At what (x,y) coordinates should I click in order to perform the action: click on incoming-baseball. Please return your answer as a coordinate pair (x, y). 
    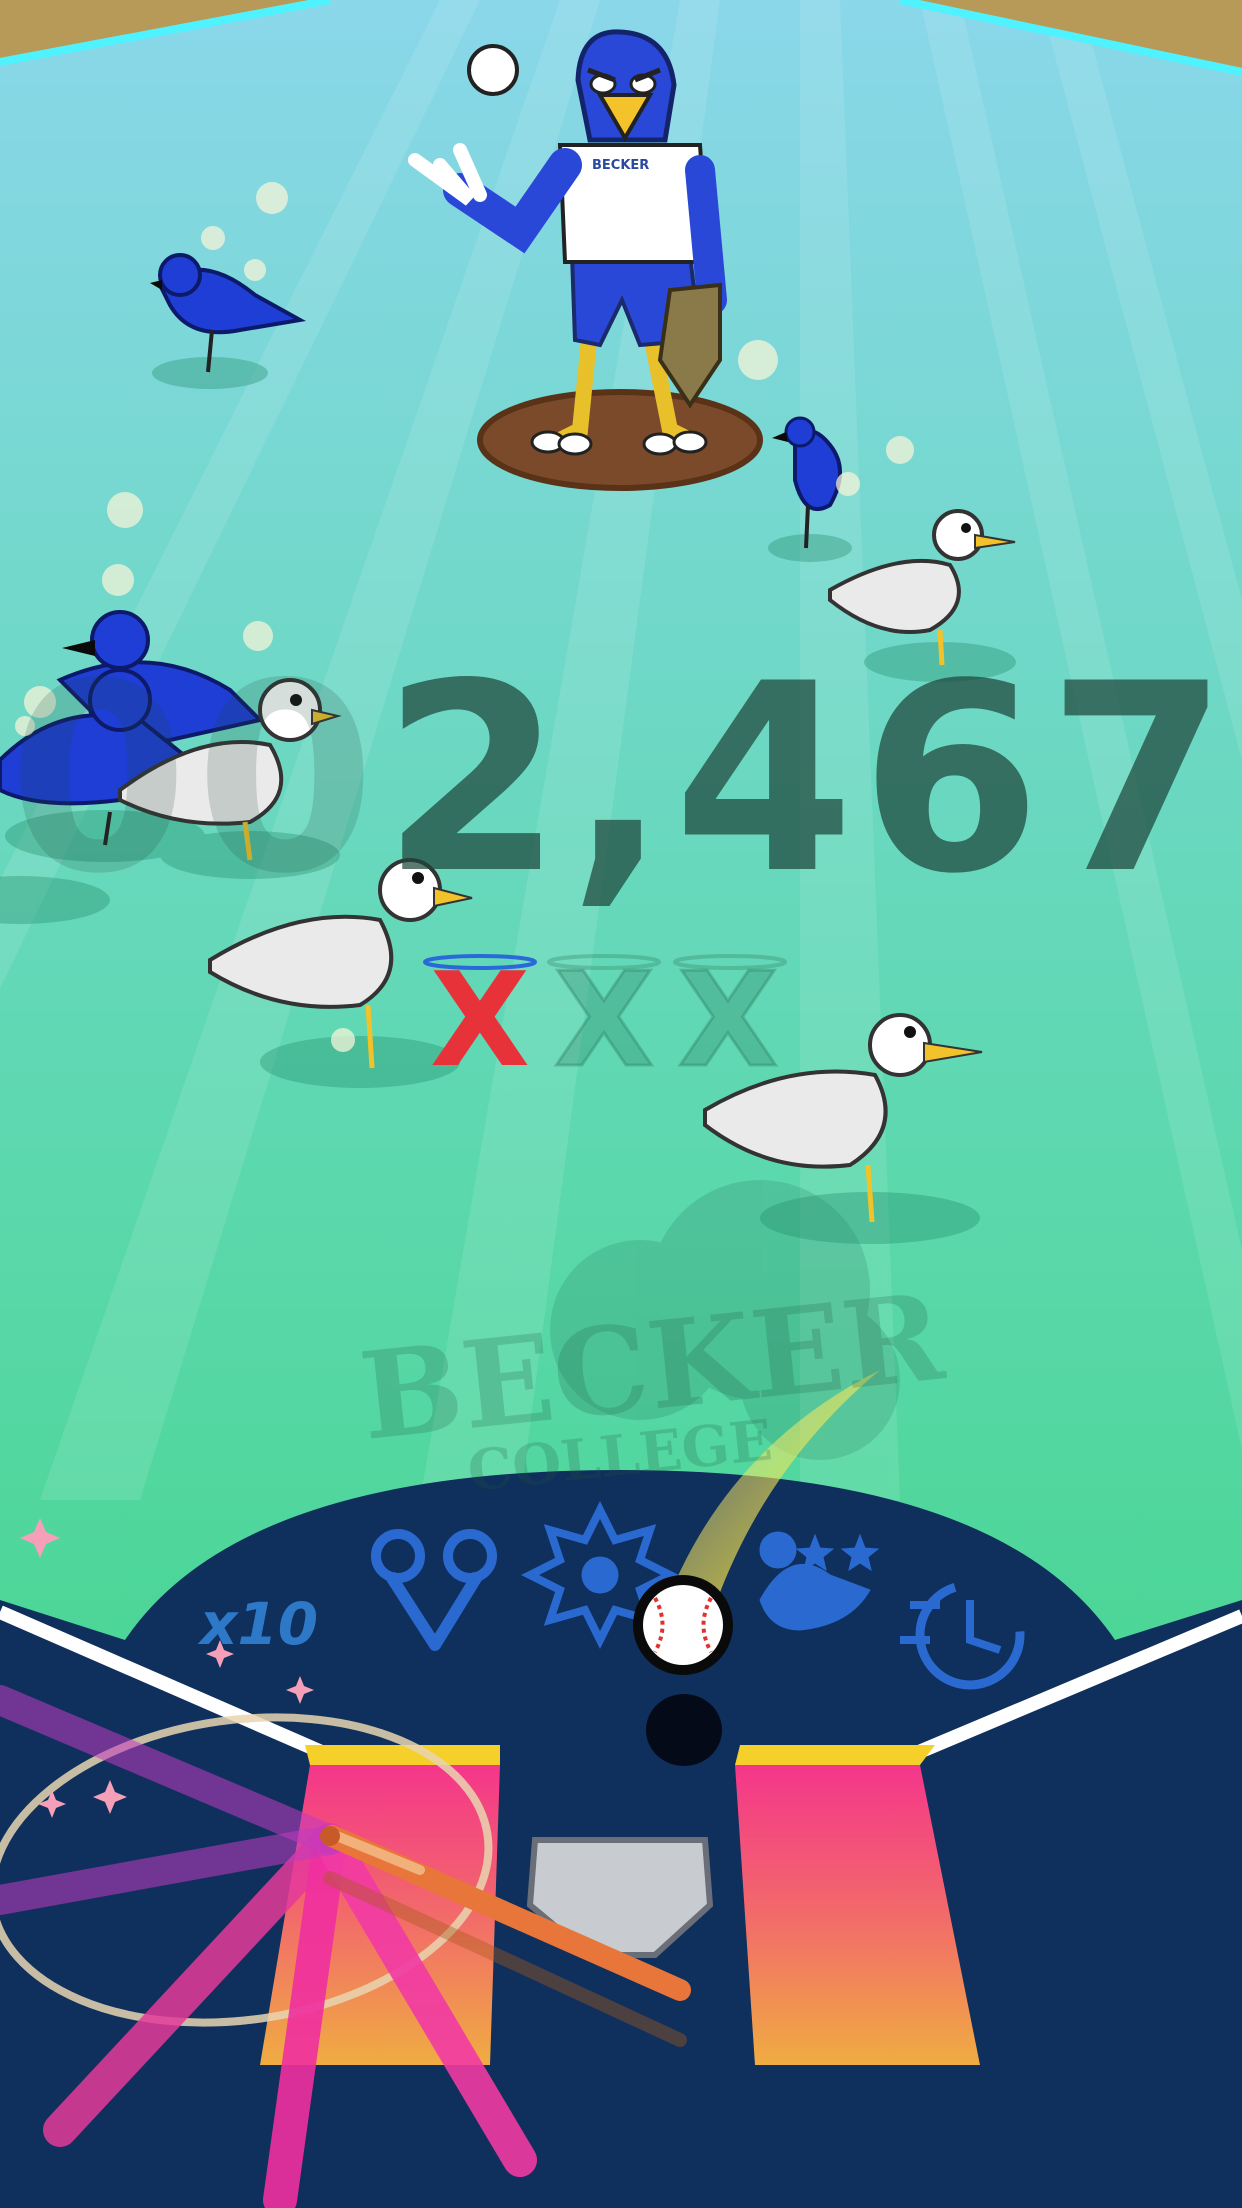
    Looking at the image, I should click on (683, 1625).